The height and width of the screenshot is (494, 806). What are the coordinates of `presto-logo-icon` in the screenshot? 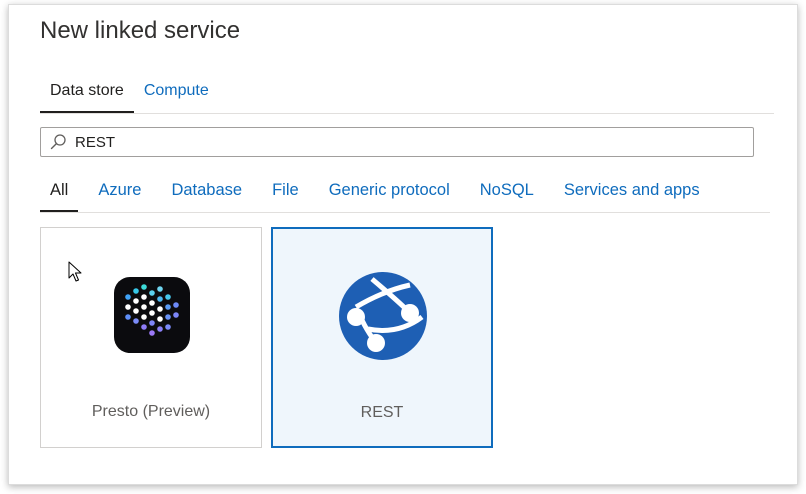 It's located at (152, 315).